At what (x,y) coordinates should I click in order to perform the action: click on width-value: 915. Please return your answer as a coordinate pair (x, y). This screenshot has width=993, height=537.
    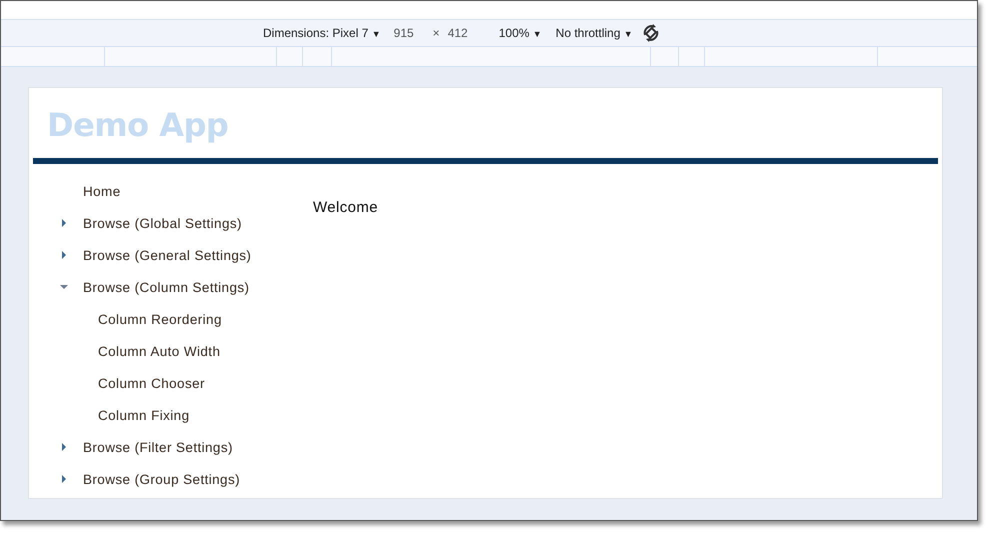
    Looking at the image, I should click on (404, 33).